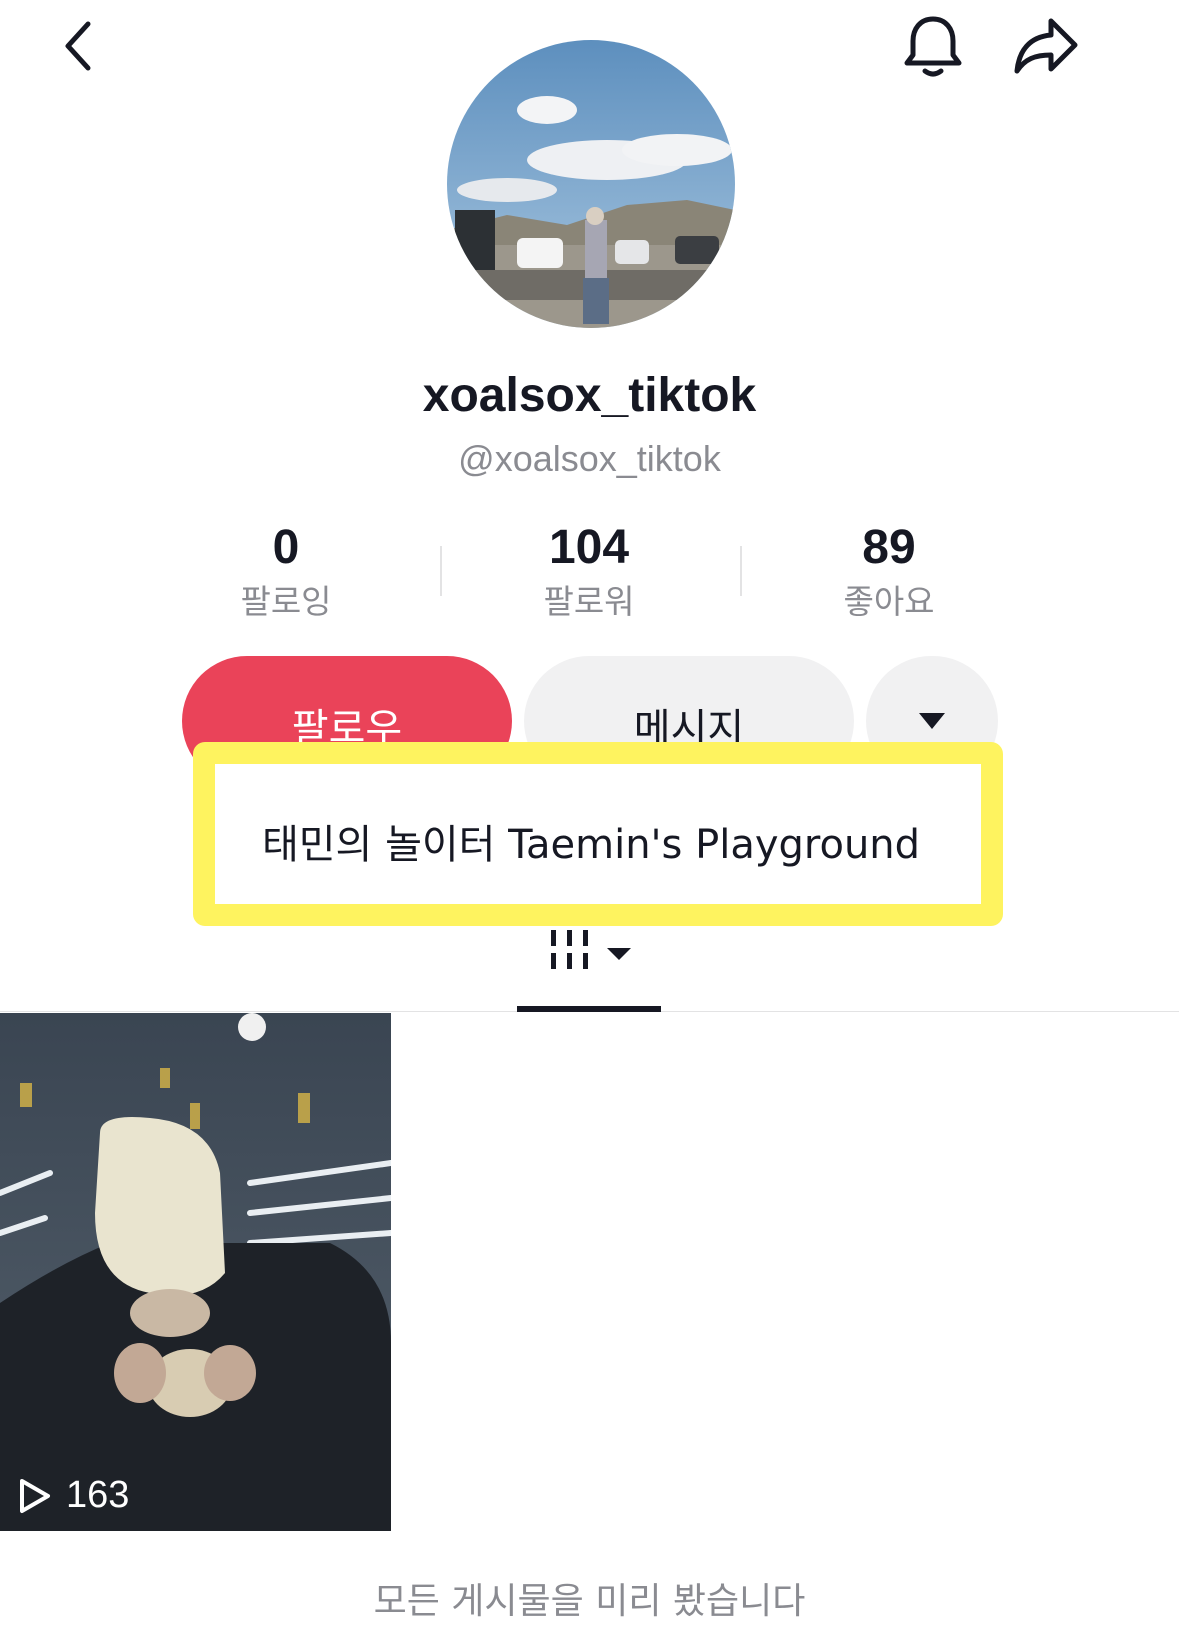  I want to click on username-handle: @xoalsox_tiktok, so click(589, 458).